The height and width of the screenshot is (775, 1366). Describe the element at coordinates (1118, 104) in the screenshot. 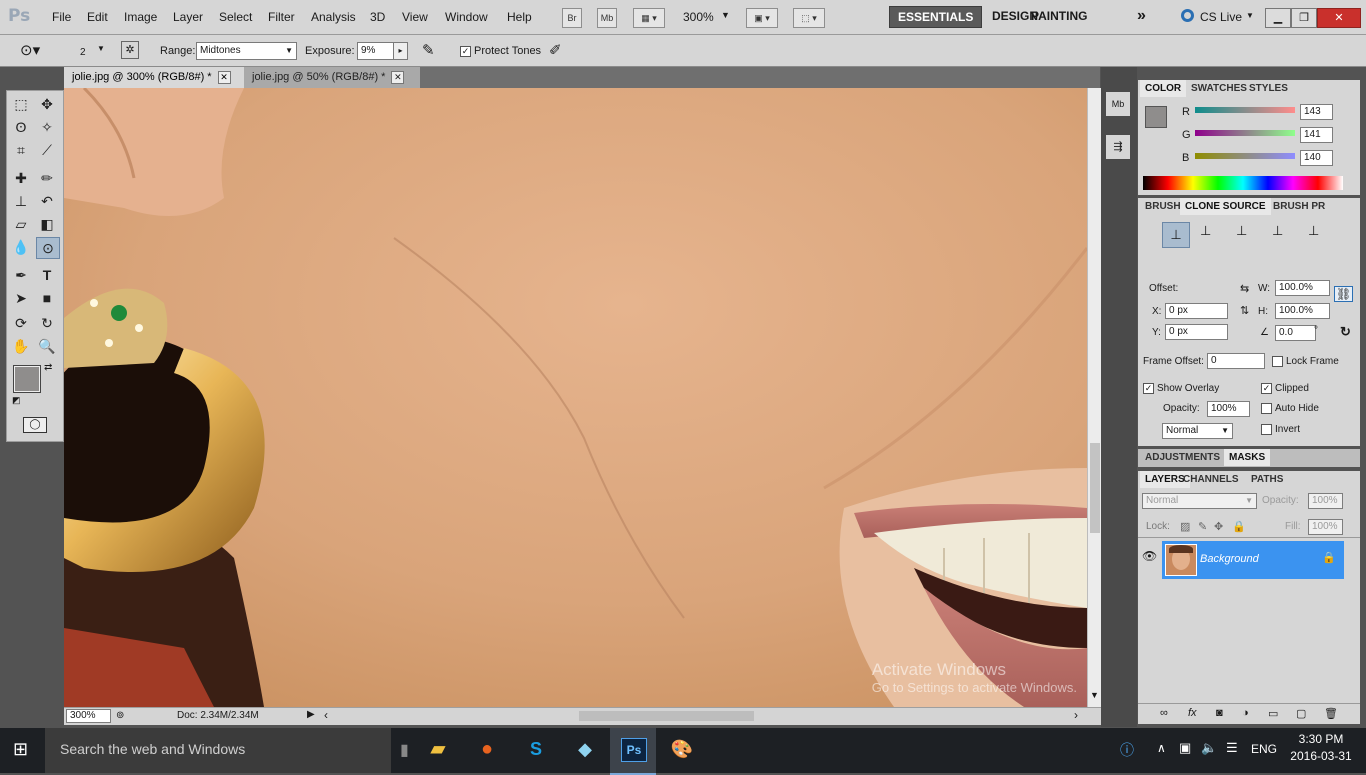

I see `mini-bridge-panel-icon: Mb` at that location.